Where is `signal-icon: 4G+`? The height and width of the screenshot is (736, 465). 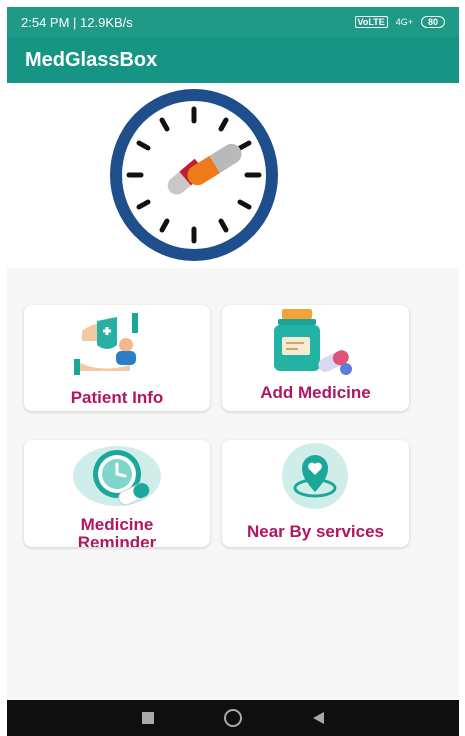
signal-icon: 4G+ is located at coordinates (404, 22).